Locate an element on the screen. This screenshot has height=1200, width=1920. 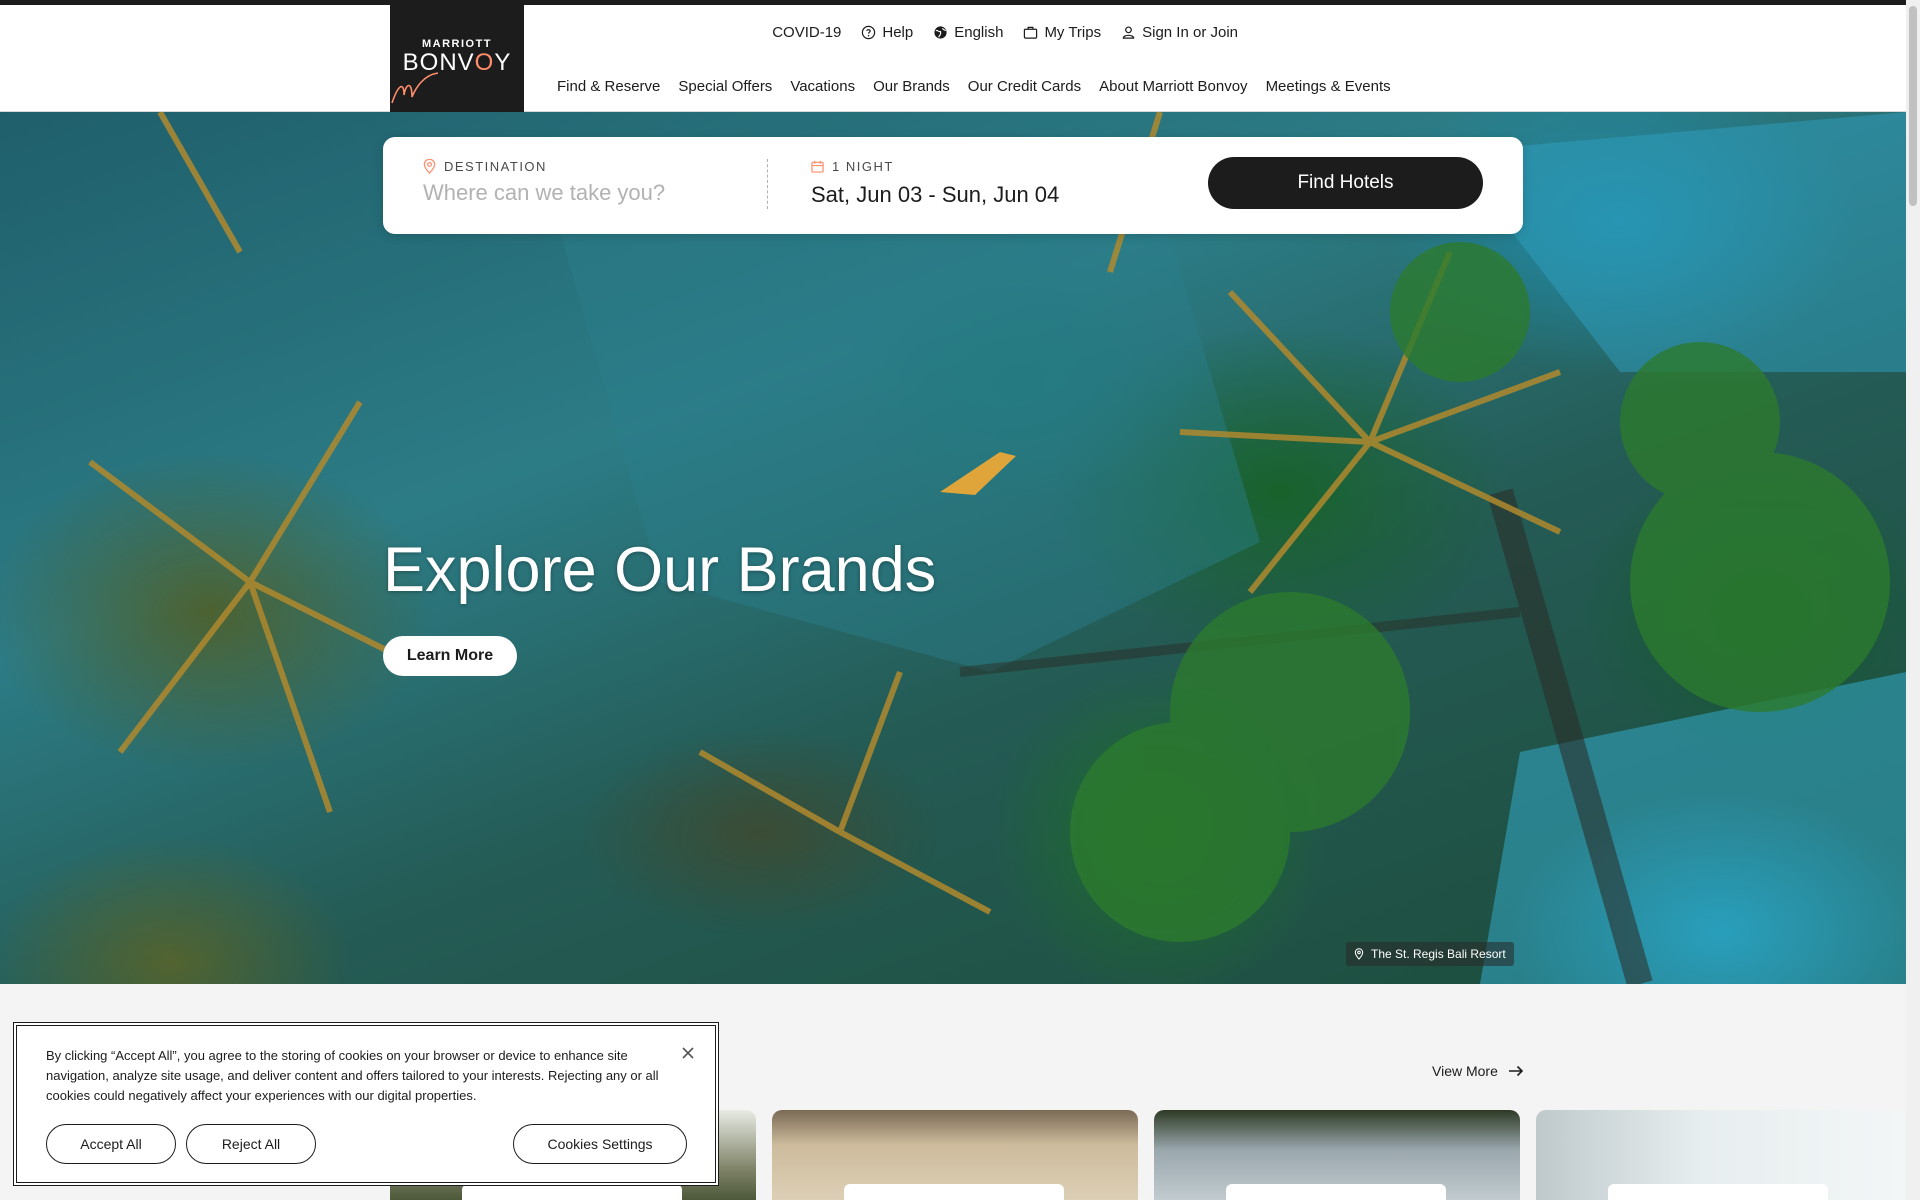
sign-in-link: Sign In or Join is located at coordinates (1179, 32).